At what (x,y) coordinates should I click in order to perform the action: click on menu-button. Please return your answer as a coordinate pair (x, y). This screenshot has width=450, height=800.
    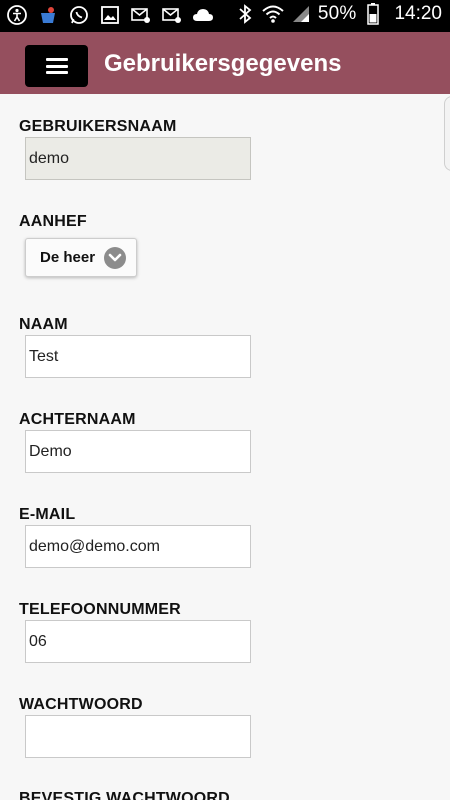
    Looking at the image, I should click on (56, 66).